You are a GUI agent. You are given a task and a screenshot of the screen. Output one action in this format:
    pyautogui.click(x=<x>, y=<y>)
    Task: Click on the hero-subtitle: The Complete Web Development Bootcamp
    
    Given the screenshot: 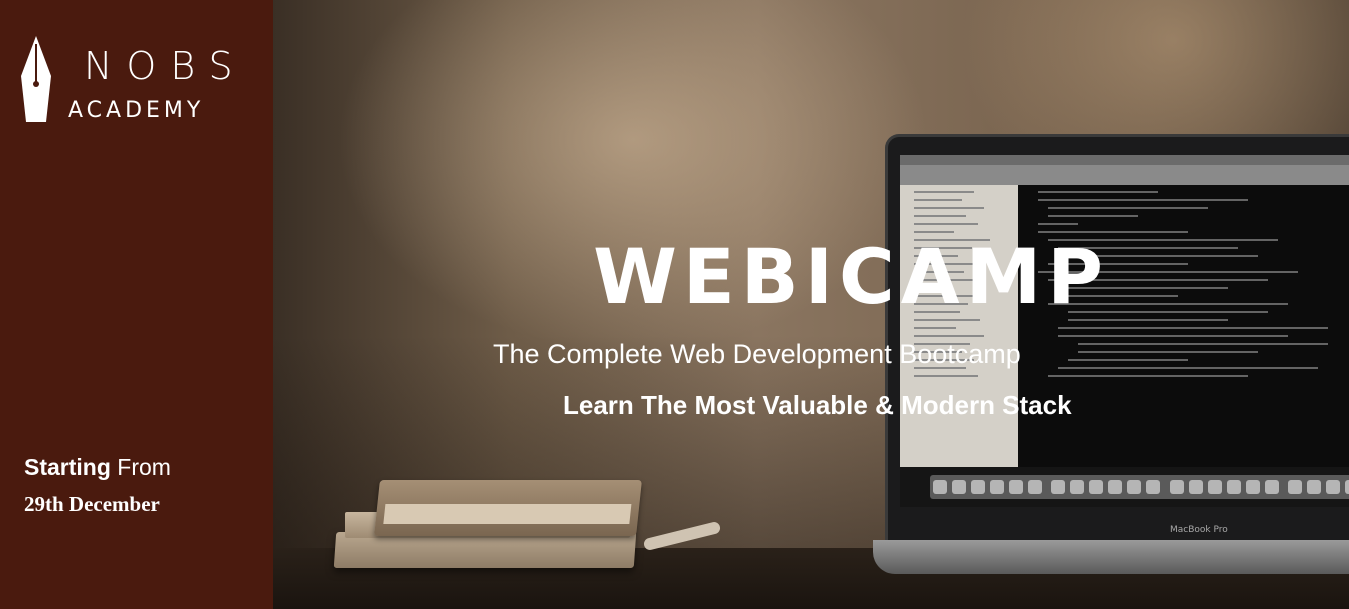 What is the action you would take?
    pyautogui.click(x=757, y=354)
    